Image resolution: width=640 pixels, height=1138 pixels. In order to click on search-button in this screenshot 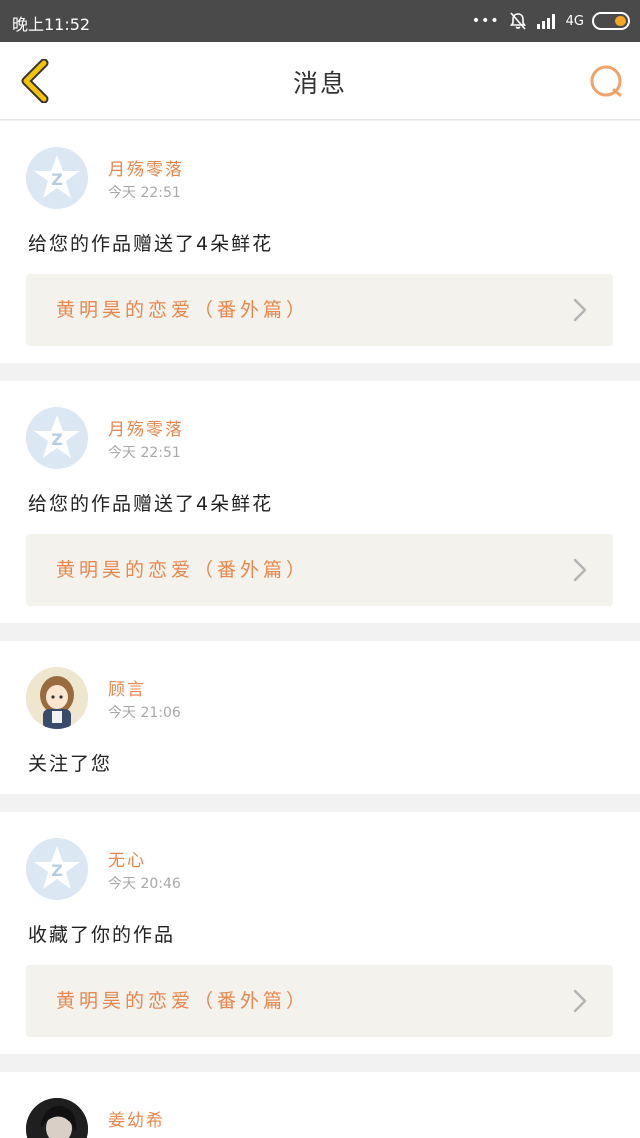, I will do `click(606, 82)`.